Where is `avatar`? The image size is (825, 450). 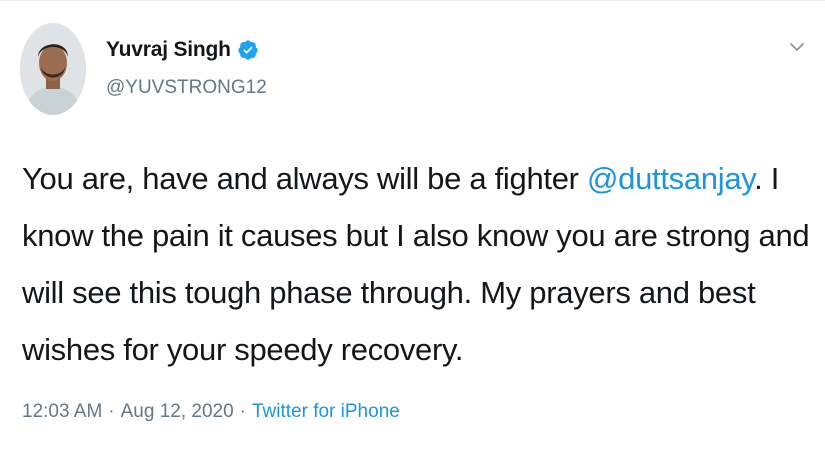
avatar is located at coordinates (53, 69).